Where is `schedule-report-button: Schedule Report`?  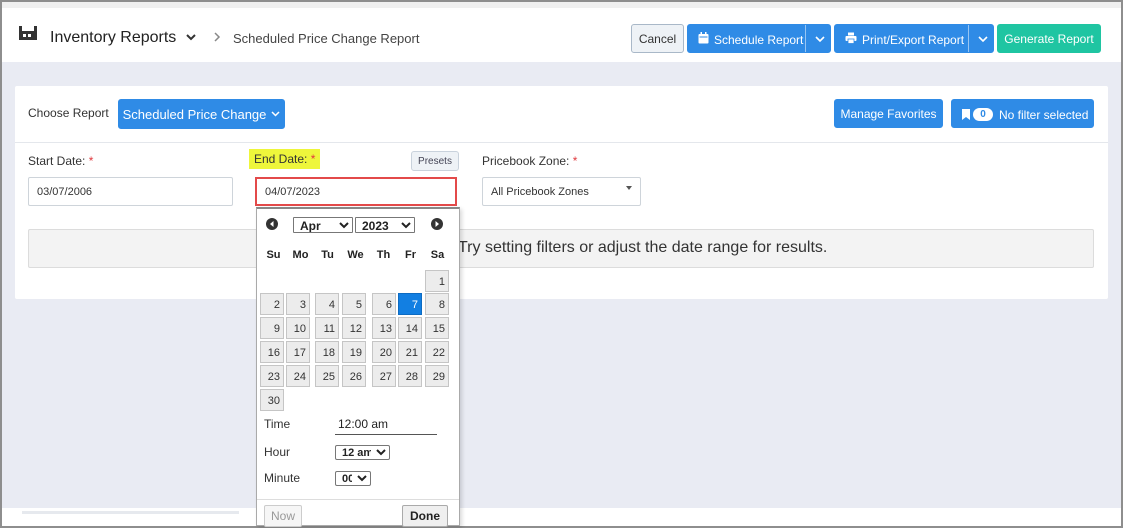
schedule-report-button: Schedule Report is located at coordinates (759, 38).